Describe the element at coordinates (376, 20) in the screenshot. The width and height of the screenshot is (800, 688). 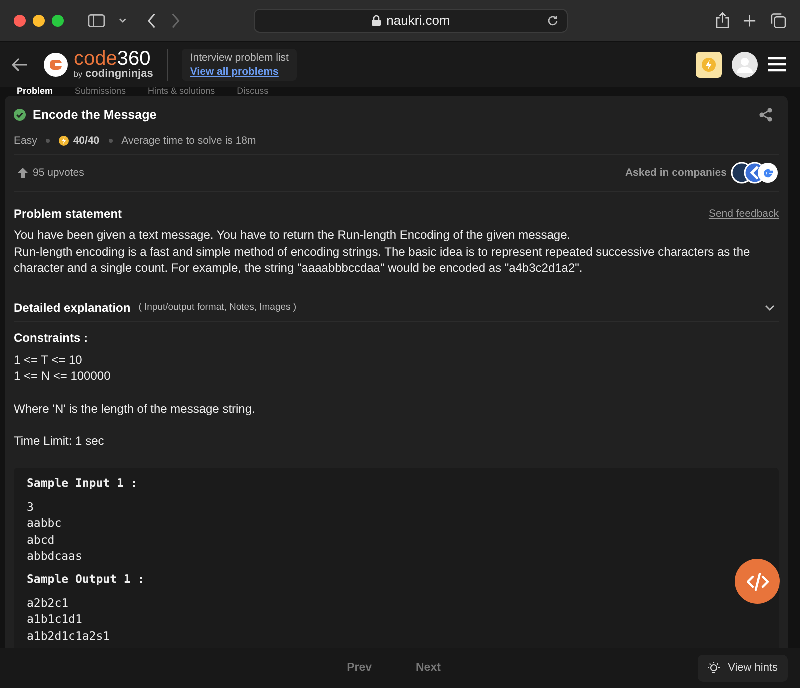
I see `lock-icon` at that location.